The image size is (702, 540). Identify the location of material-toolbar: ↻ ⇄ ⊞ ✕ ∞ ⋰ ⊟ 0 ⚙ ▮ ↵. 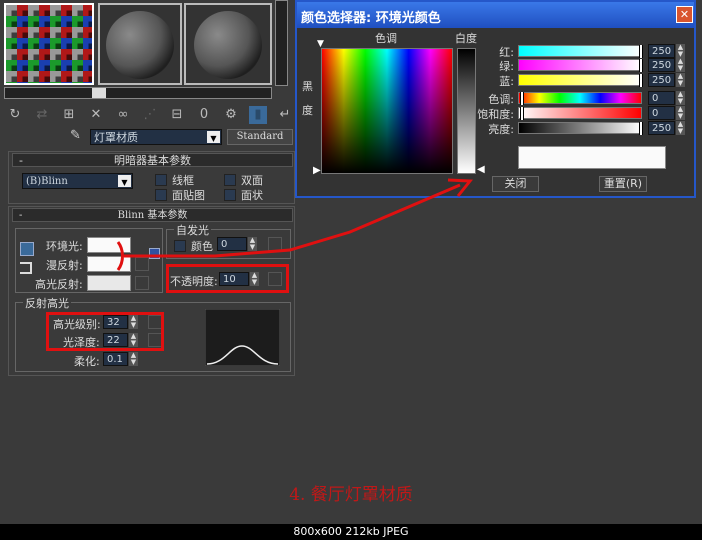
(150, 115).